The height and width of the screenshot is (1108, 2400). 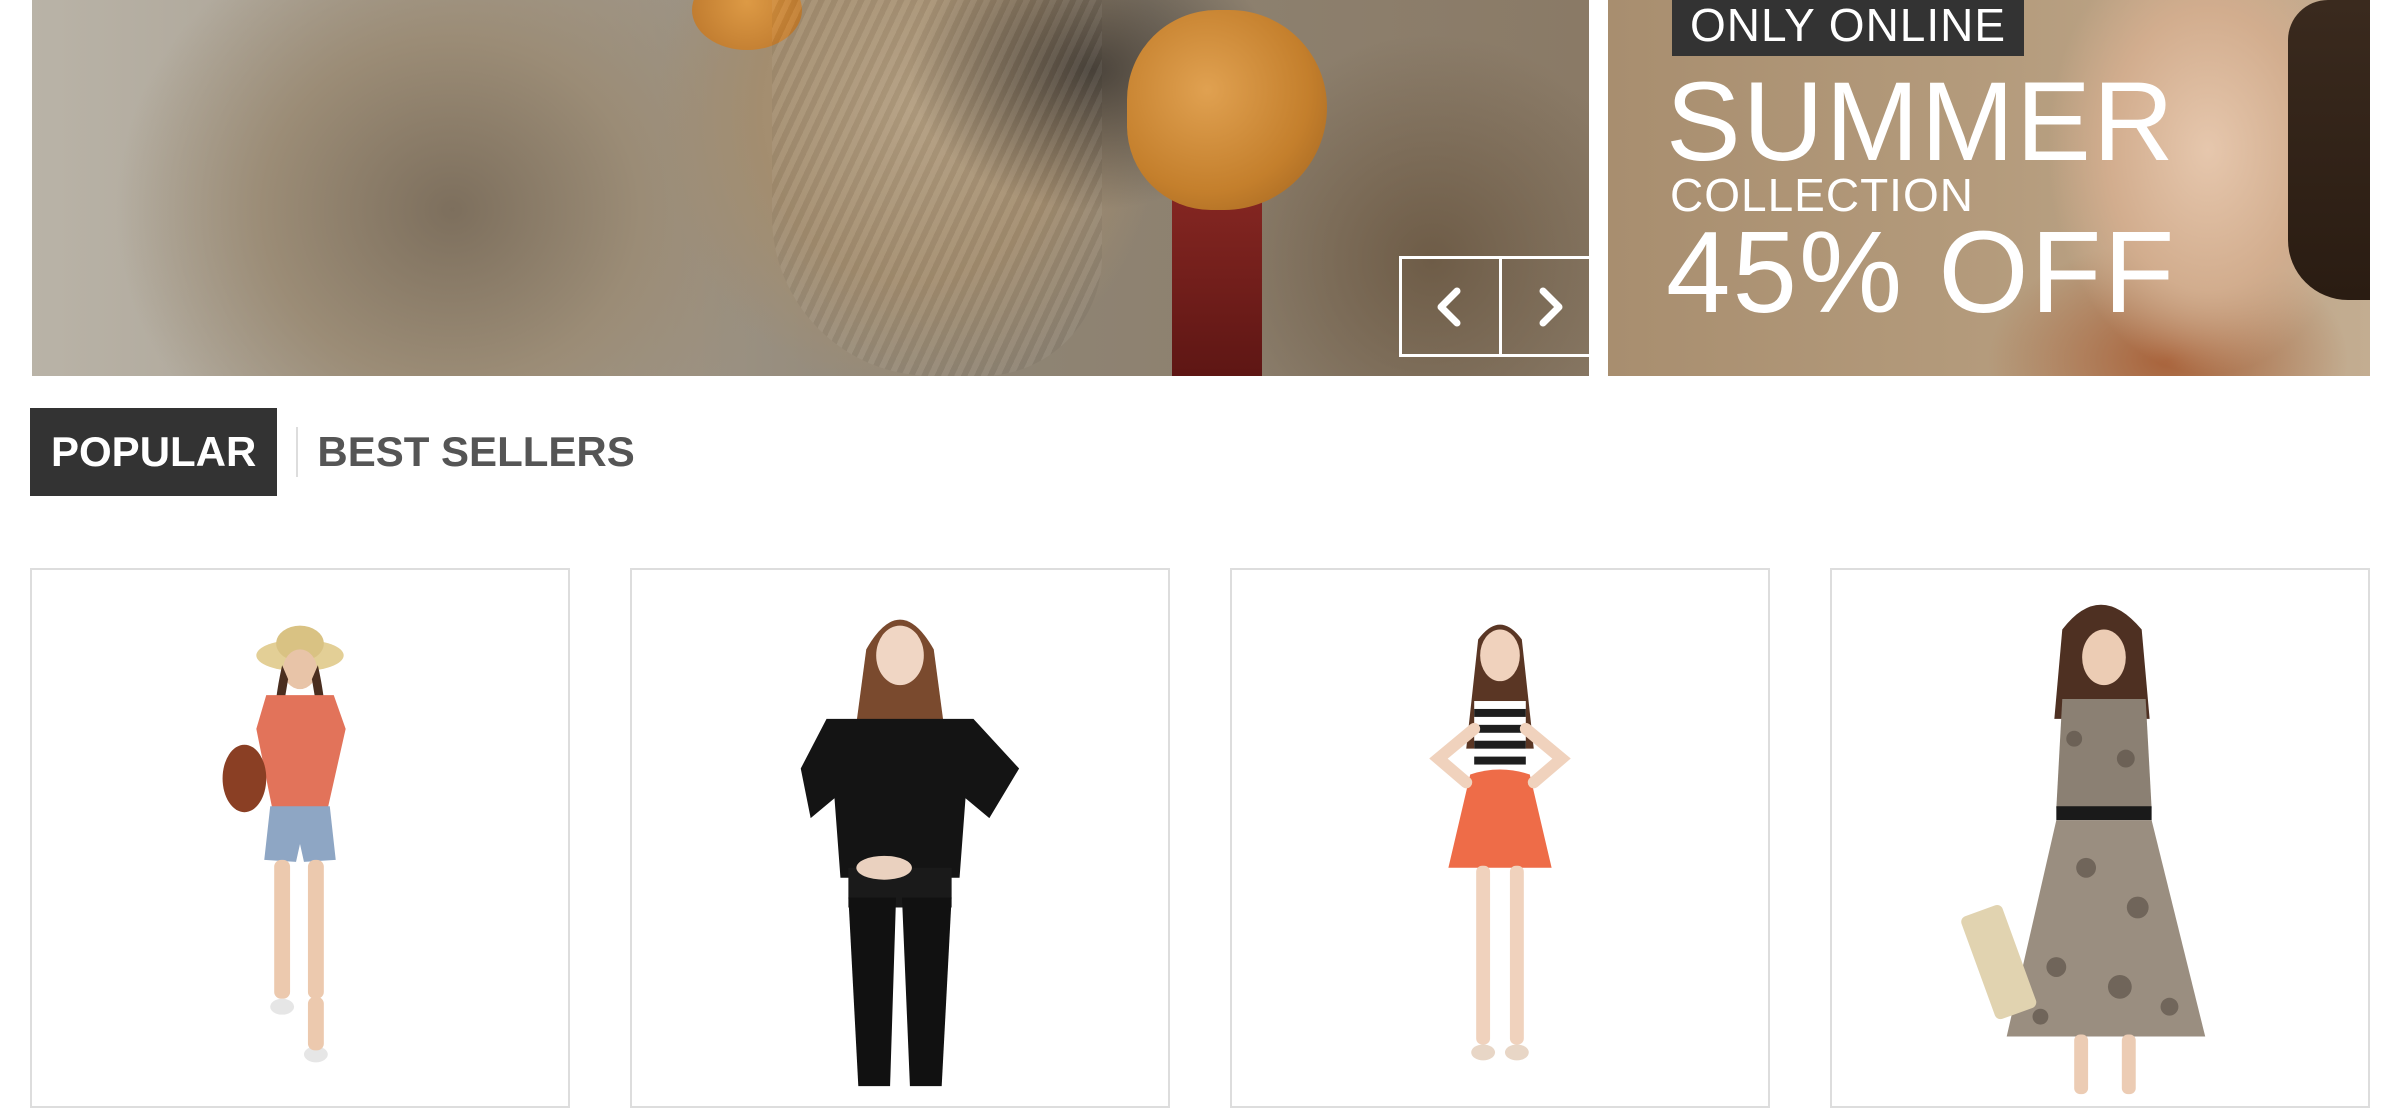 I want to click on tab-popular: POPULAR, so click(x=154, y=452).